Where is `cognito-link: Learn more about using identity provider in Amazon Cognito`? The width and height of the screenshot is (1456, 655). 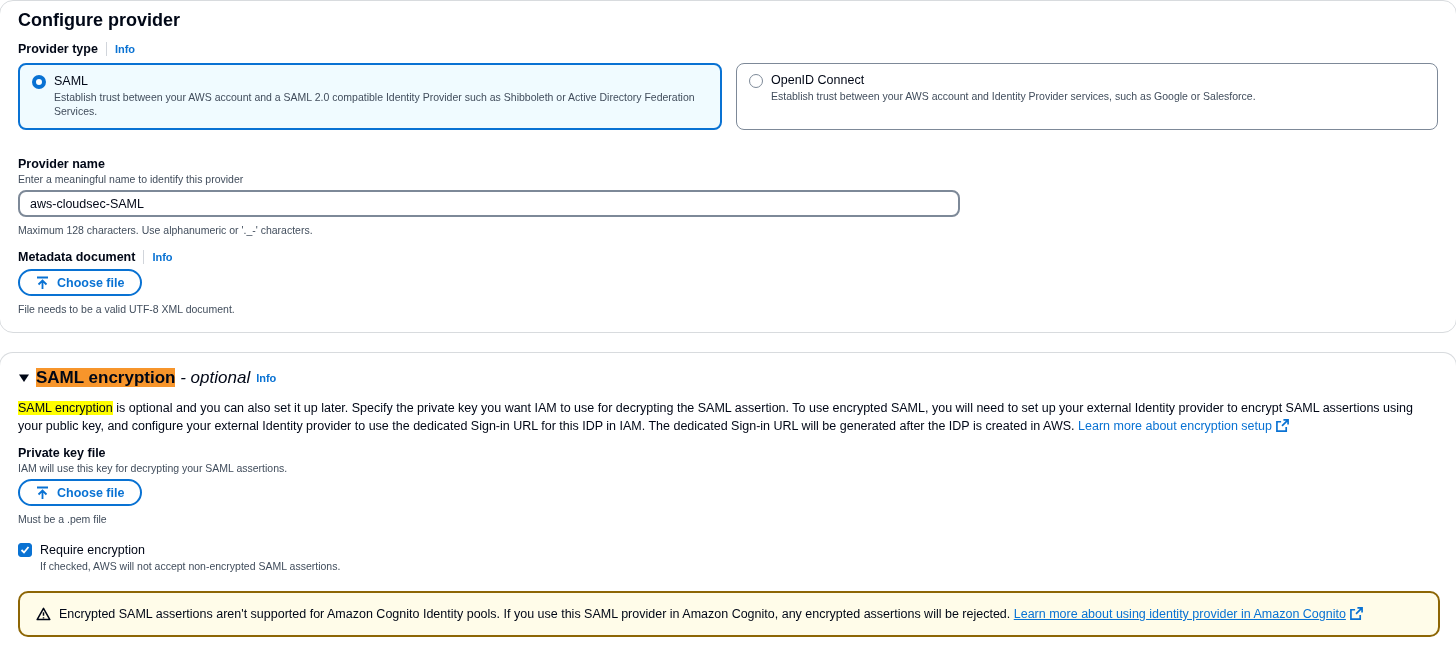 cognito-link: Learn more about using identity provider in Amazon Cognito is located at coordinates (1188, 614).